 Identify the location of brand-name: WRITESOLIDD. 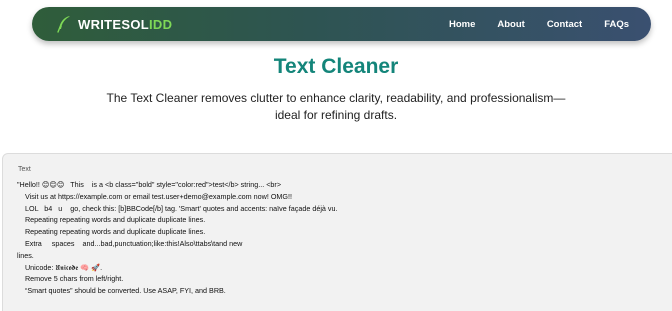
(125, 24).